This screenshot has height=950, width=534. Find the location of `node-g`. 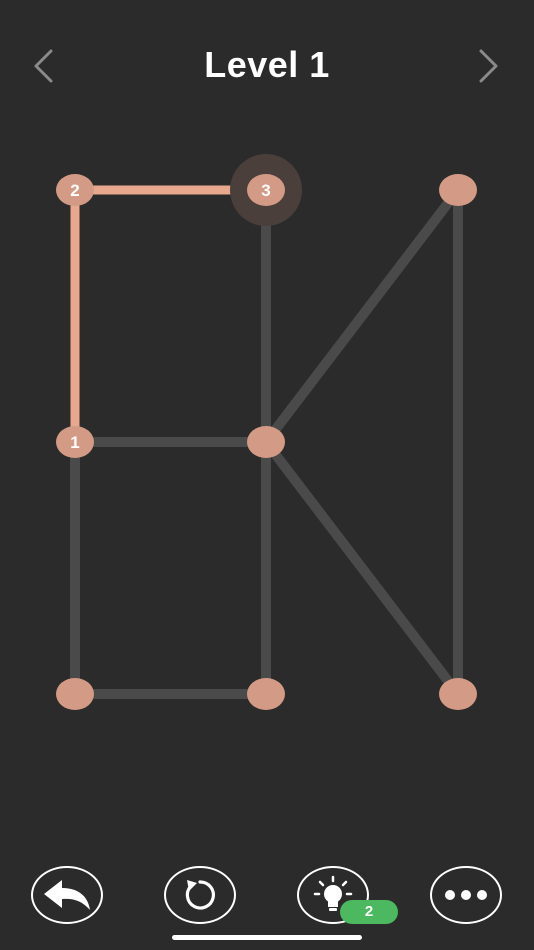

node-g is located at coordinates (266, 694).